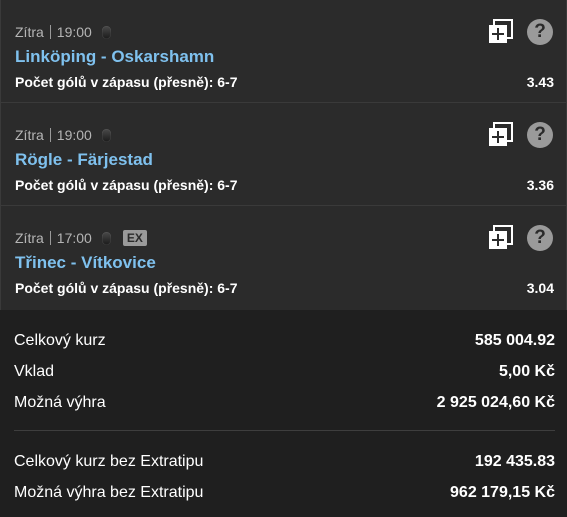  What do you see at coordinates (284, 340) in the screenshot?
I see `summary-row-total-odds: Celkový kurz 585 004.92` at bounding box center [284, 340].